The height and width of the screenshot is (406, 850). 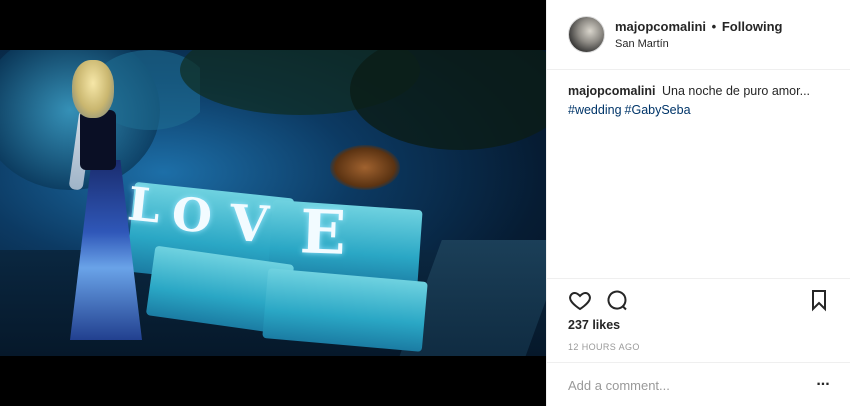 I want to click on woman-top, so click(x=98, y=140).